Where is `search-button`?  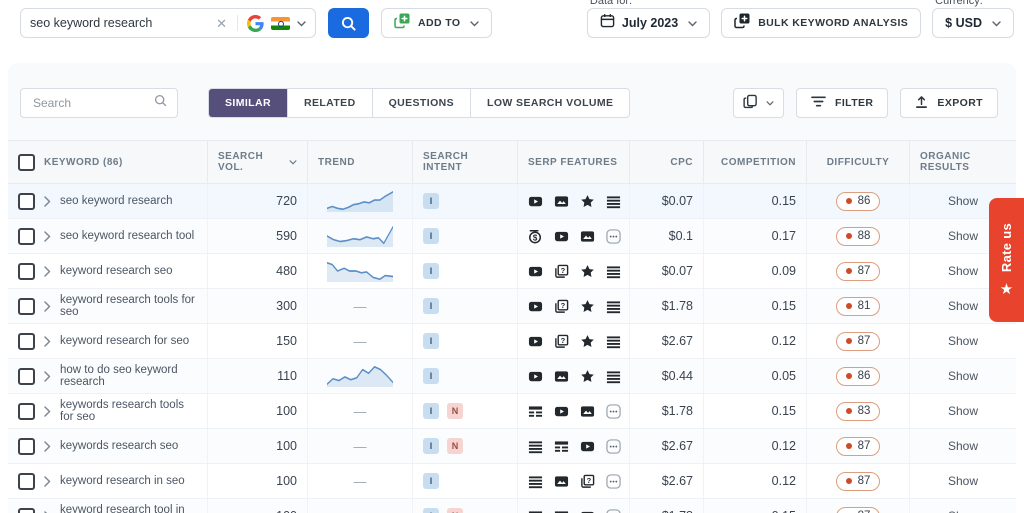
search-button is located at coordinates (348, 23).